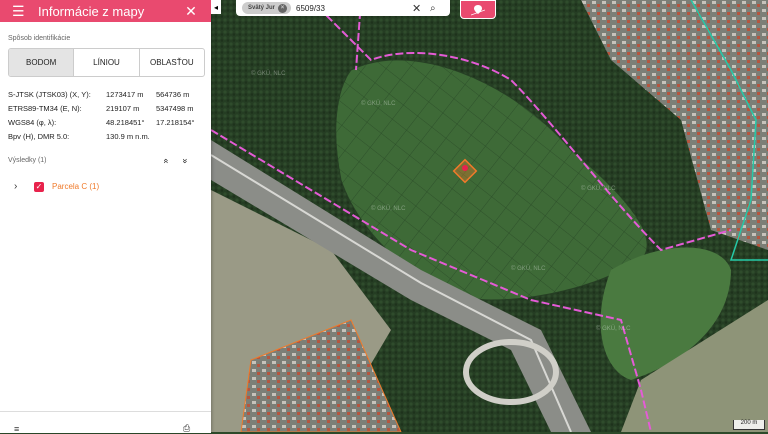 The image size is (768, 434). I want to click on panel-footer: ≡ ⎙, so click(105, 422).